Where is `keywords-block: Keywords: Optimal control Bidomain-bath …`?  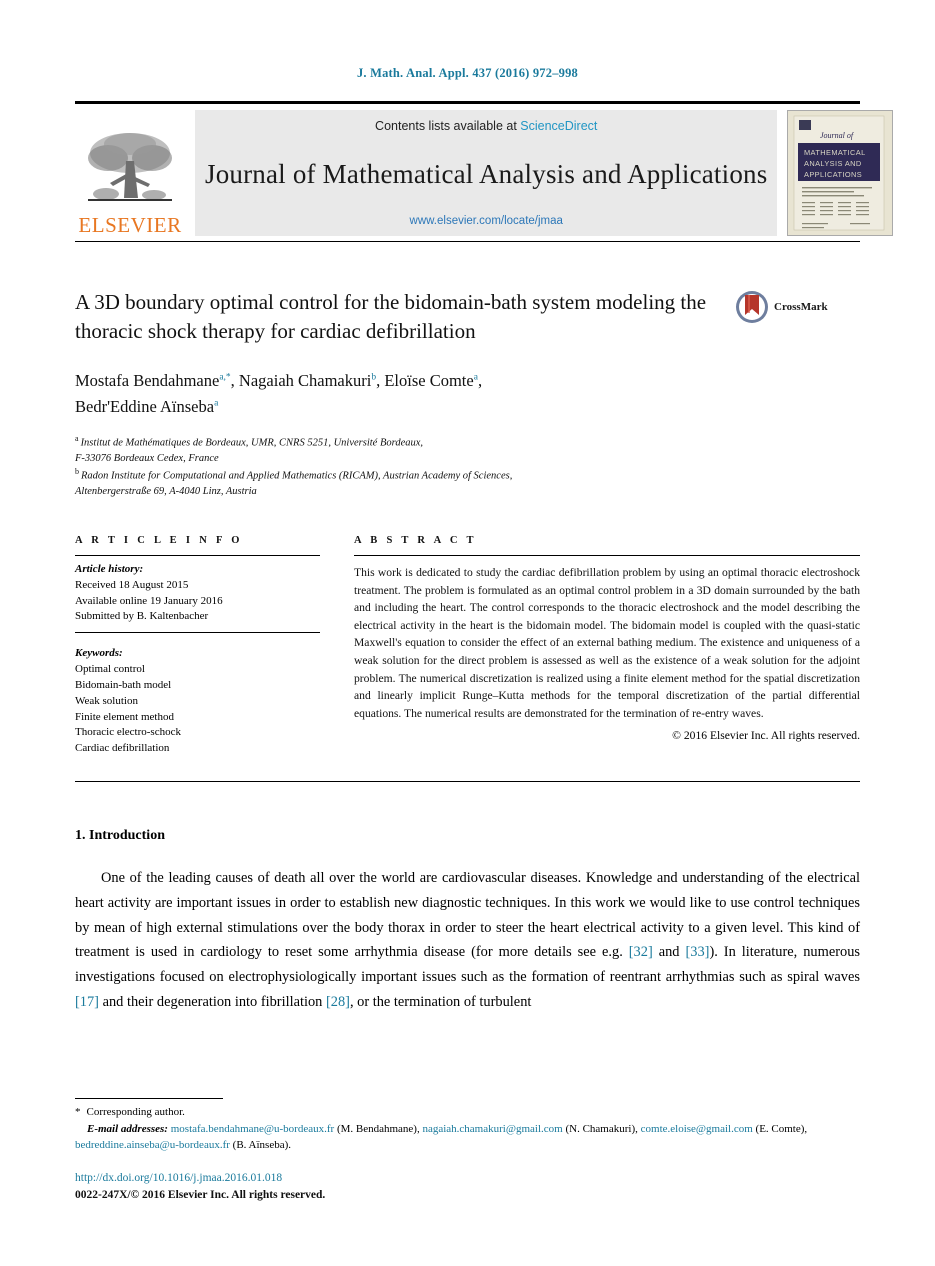 keywords-block: Keywords: Optimal control Bidomain-bath … is located at coordinates (197, 698).